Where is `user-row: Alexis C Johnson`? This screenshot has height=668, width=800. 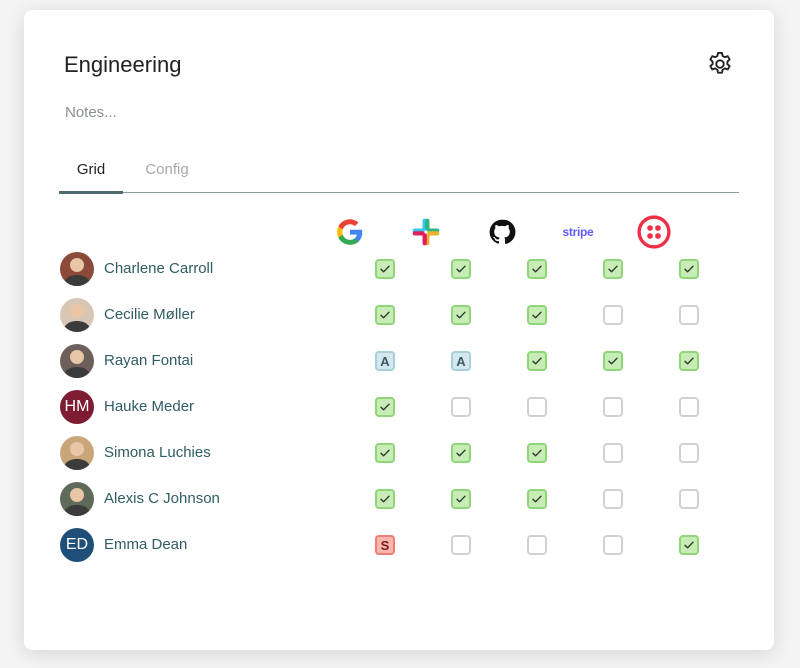
user-row: Alexis C Johnson is located at coordinates (390, 502).